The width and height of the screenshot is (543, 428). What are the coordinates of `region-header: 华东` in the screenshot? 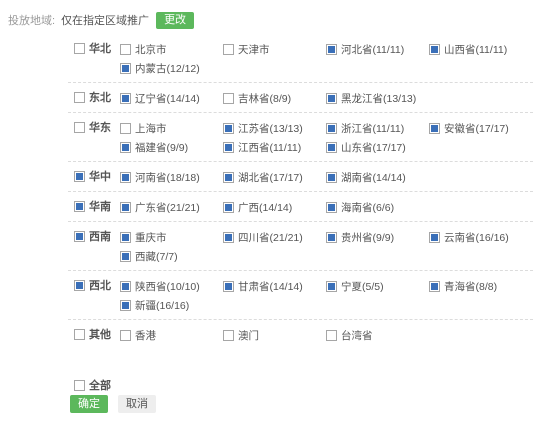 It's located at (92, 127).